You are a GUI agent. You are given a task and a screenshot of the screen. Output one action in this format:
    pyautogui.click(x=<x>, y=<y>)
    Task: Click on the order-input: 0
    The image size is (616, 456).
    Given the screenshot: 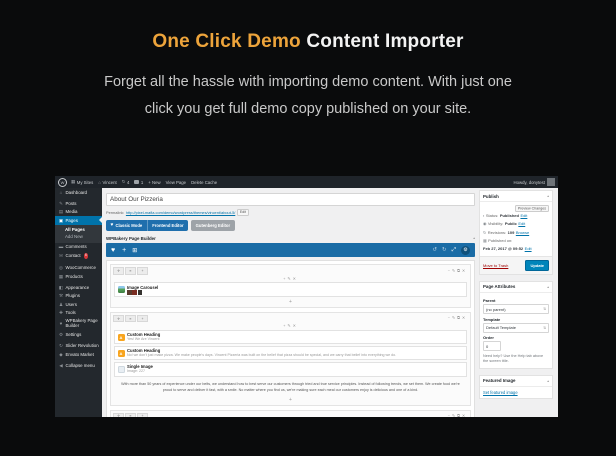 What is the action you would take?
    pyautogui.click(x=492, y=346)
    